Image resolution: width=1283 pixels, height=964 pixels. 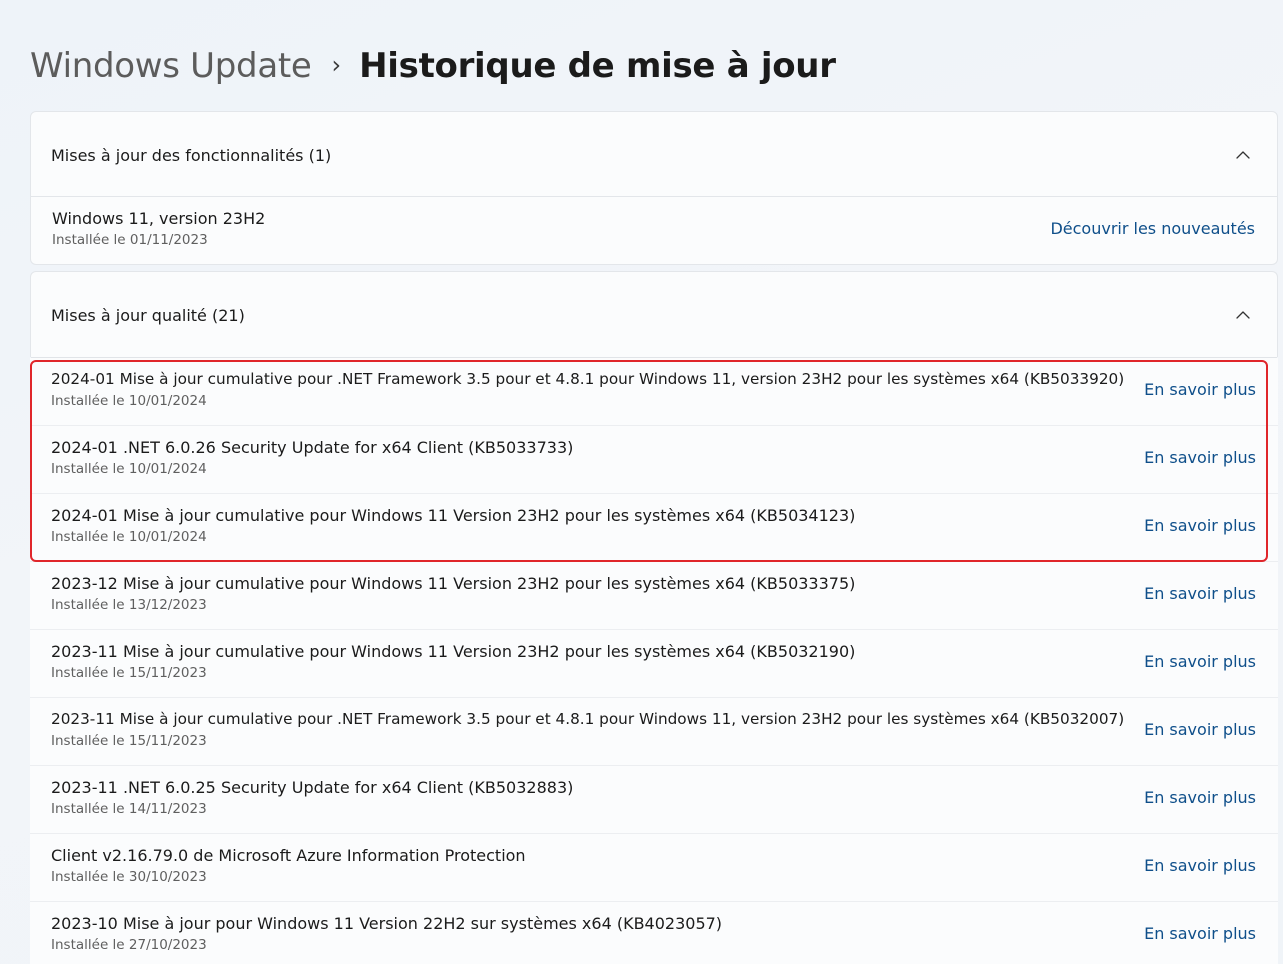 I want to click on breadcrumb-parent-windows-update: Windows Update, so click(x=171, y=66).